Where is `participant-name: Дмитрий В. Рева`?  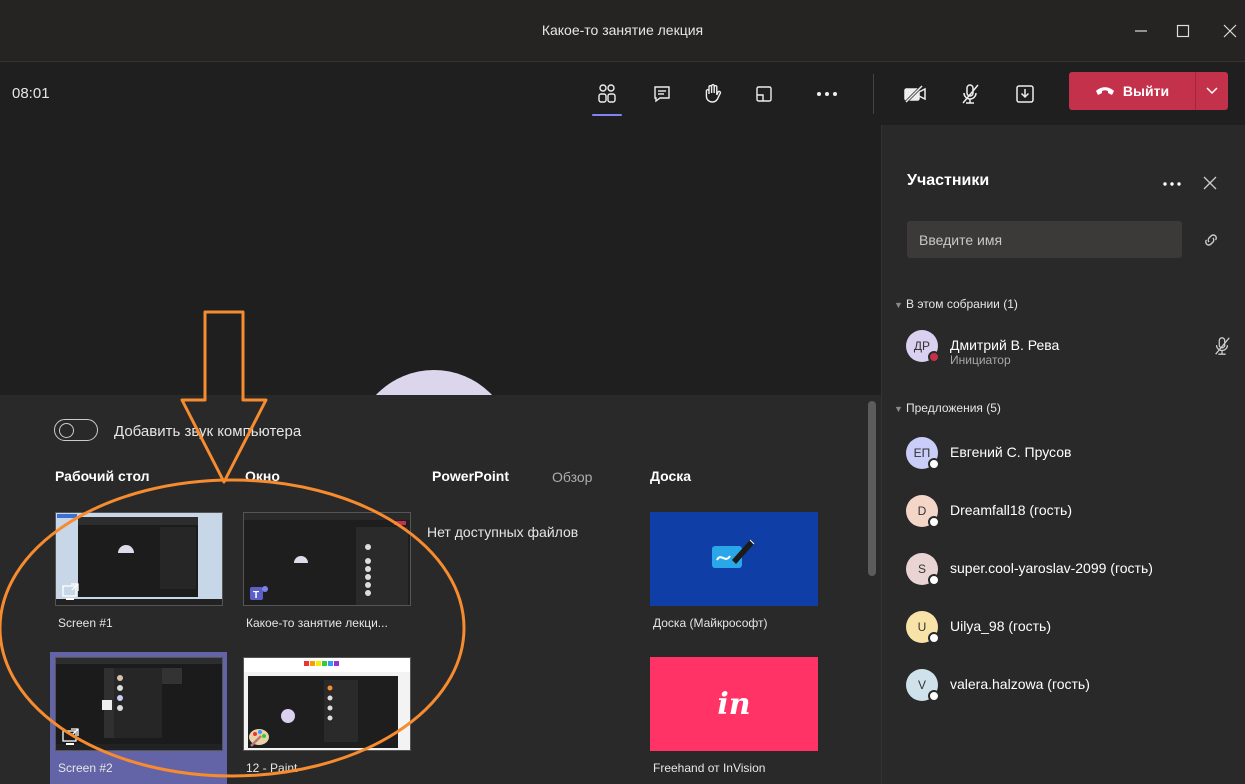 participant-name: Дмитрий В. Рева is located at coordinates (1005, 345).